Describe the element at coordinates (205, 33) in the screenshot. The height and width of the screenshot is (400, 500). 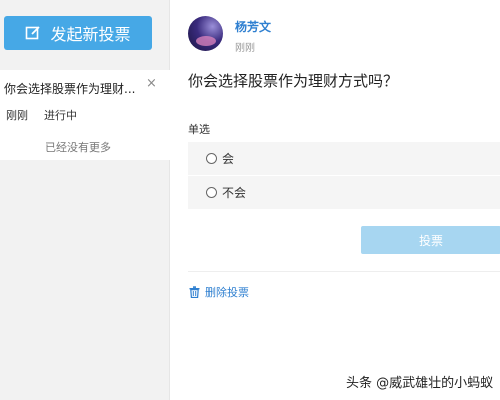
I see `avatar` at that location.